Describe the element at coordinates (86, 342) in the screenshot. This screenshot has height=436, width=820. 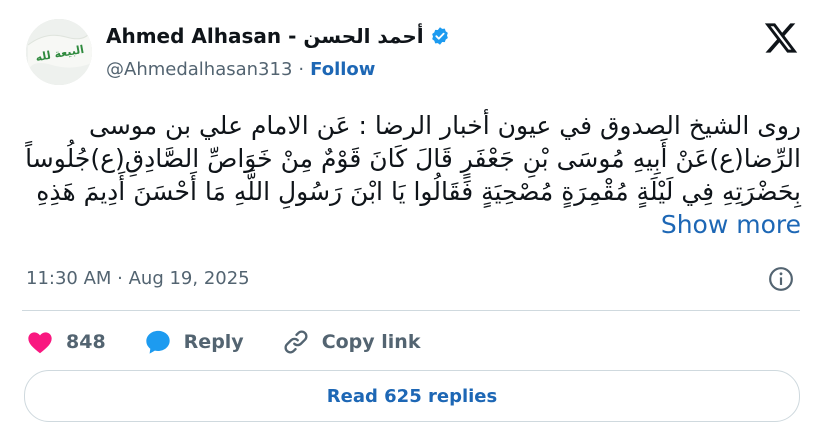
I see `like-count: 848` at that location.